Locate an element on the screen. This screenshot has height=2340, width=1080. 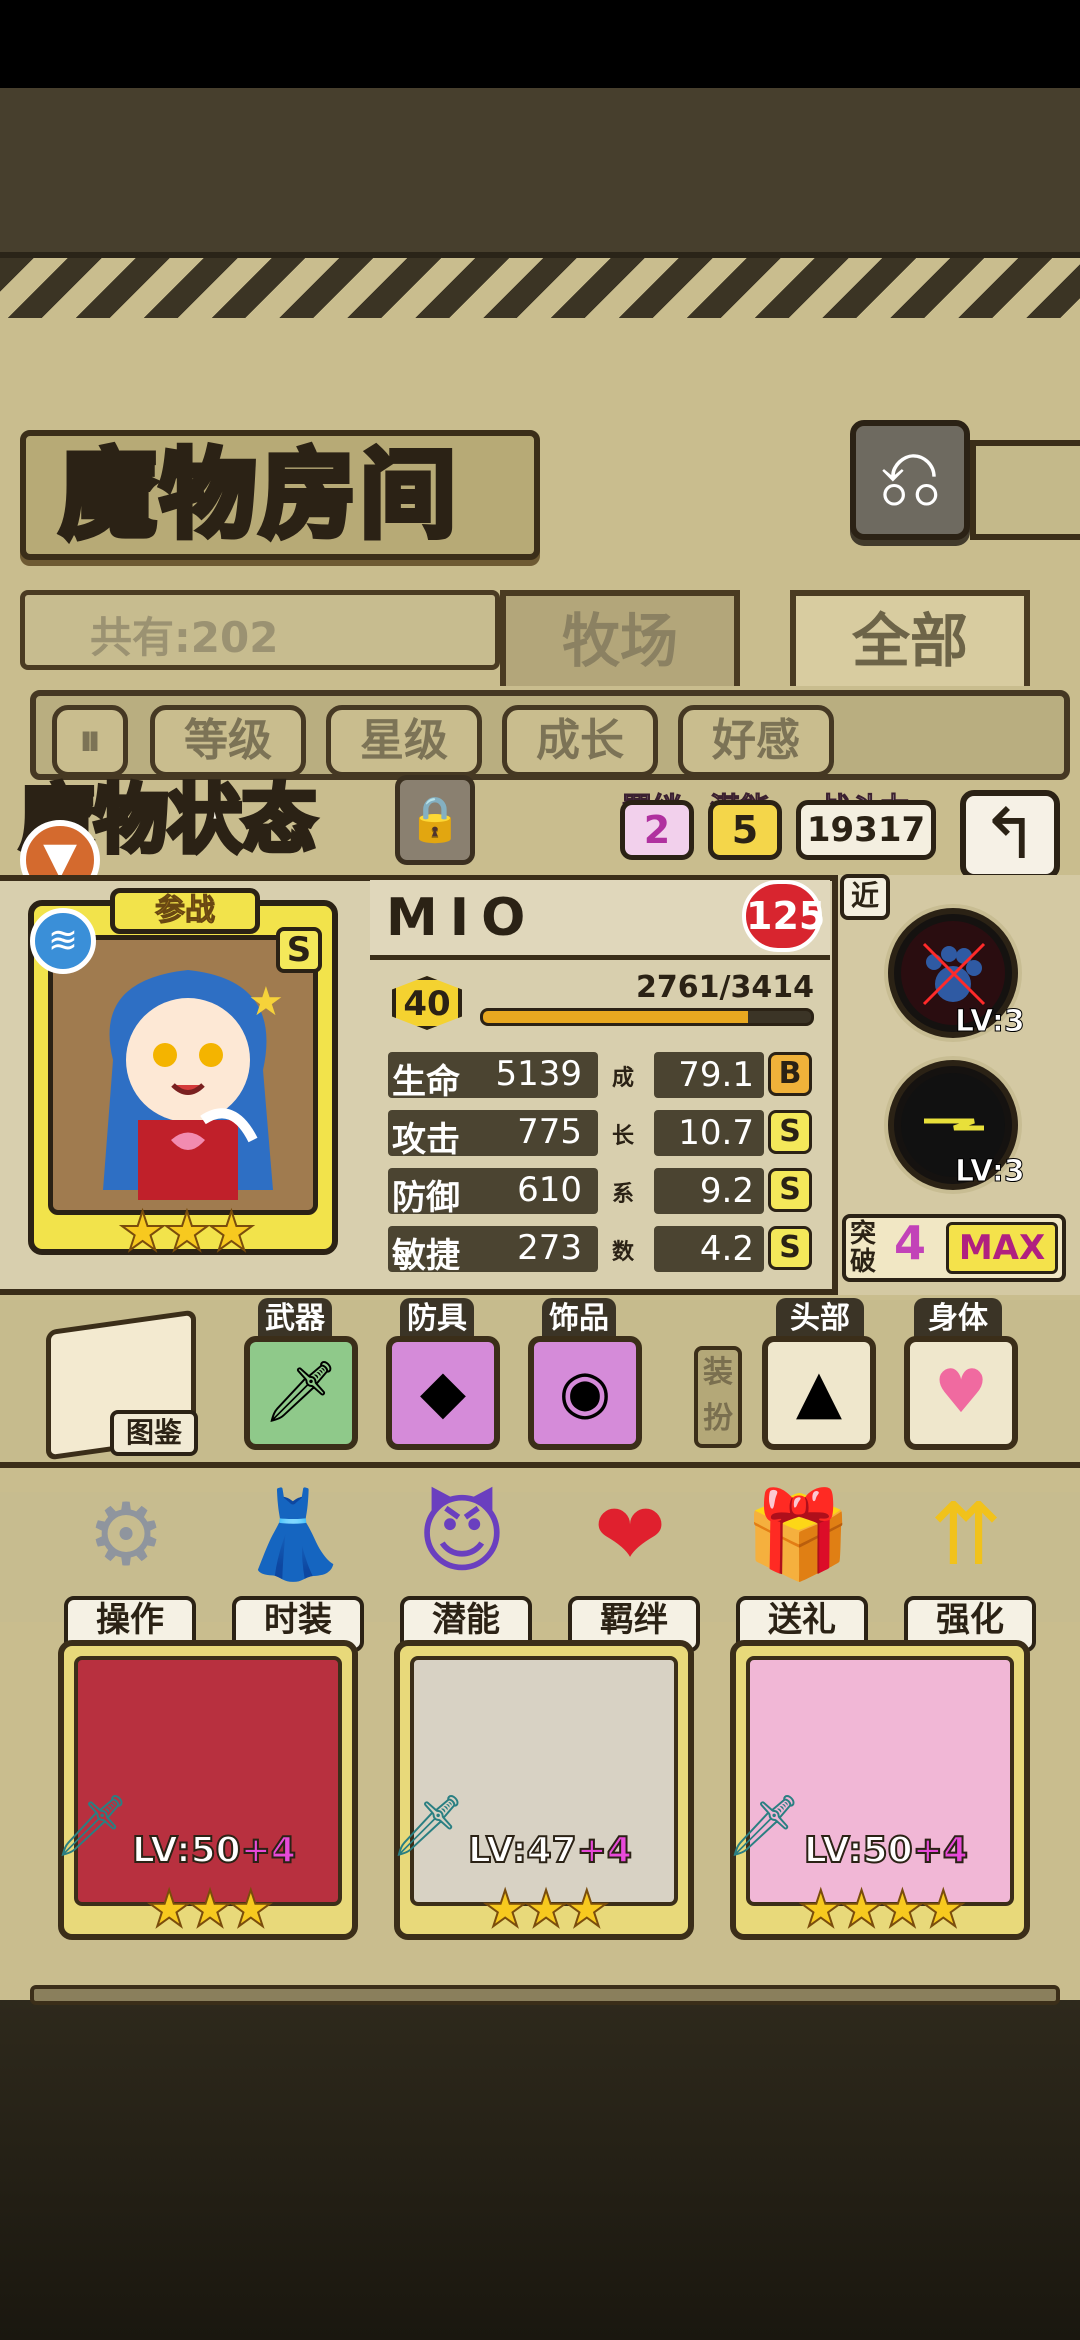
armor-slot: ◆ is located at coordinates (443, 1393).